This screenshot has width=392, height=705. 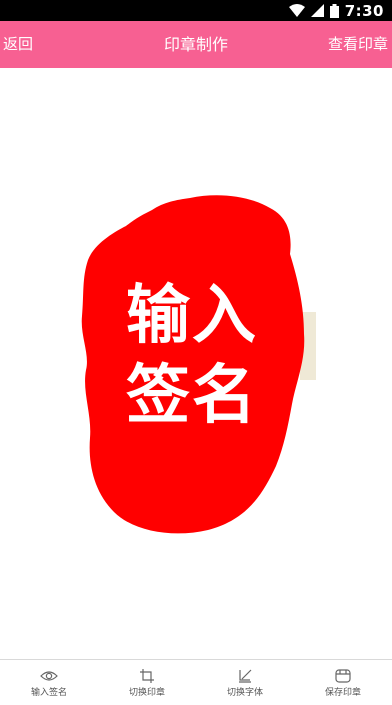 What do you see at coordinates (192, 396) in the screenshot?
I see `seal-text-line-2: 签名` at bounding box center [192, 396].